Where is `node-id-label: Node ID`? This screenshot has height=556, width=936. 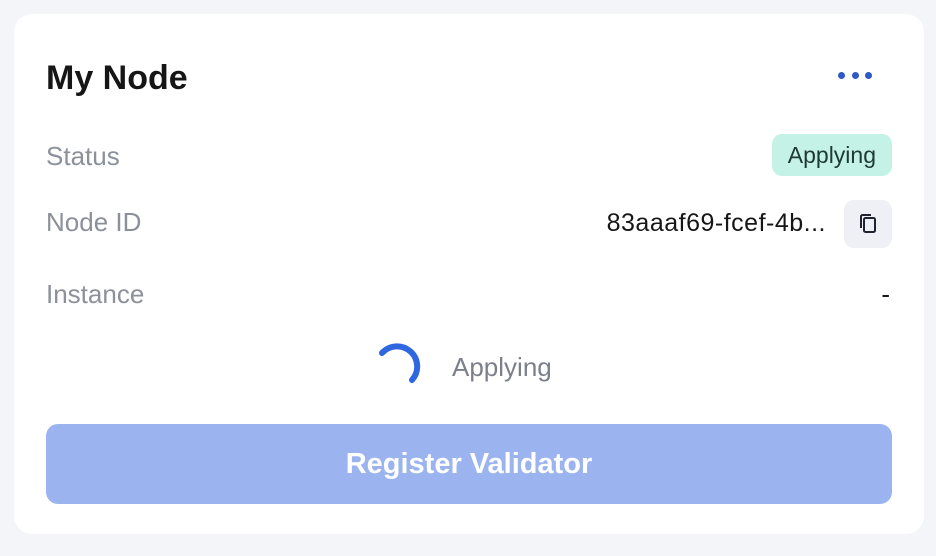
node-id-label: Node ID is located at coordinates (94, 222).